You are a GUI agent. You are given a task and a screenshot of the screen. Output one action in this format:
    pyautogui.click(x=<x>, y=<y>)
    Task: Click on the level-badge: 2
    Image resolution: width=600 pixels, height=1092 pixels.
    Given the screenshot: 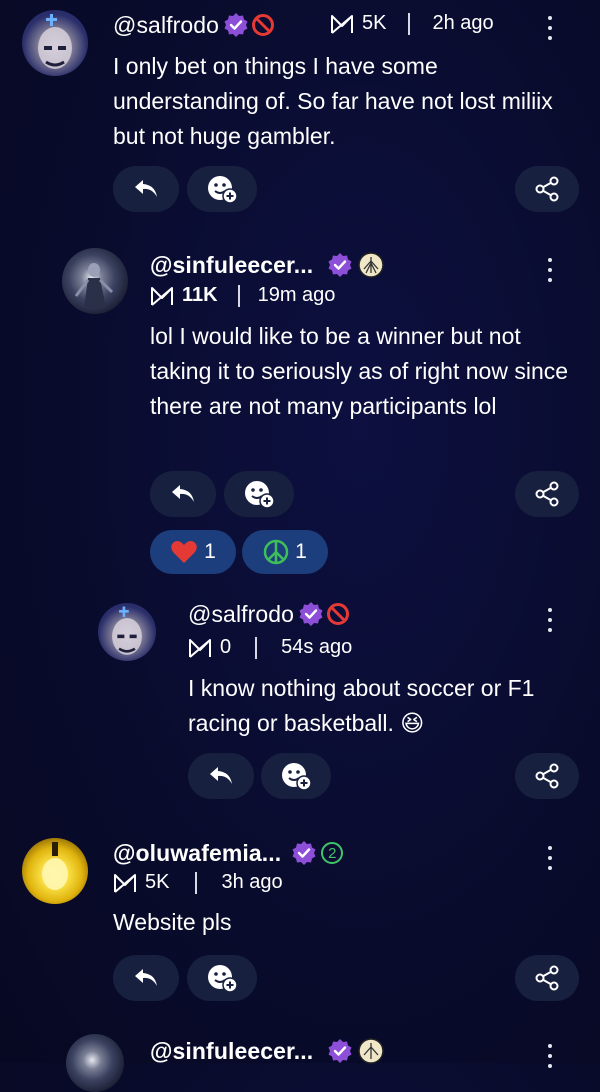 What is the action you would take?
    pyautogui.click(x=332, y=853)
    